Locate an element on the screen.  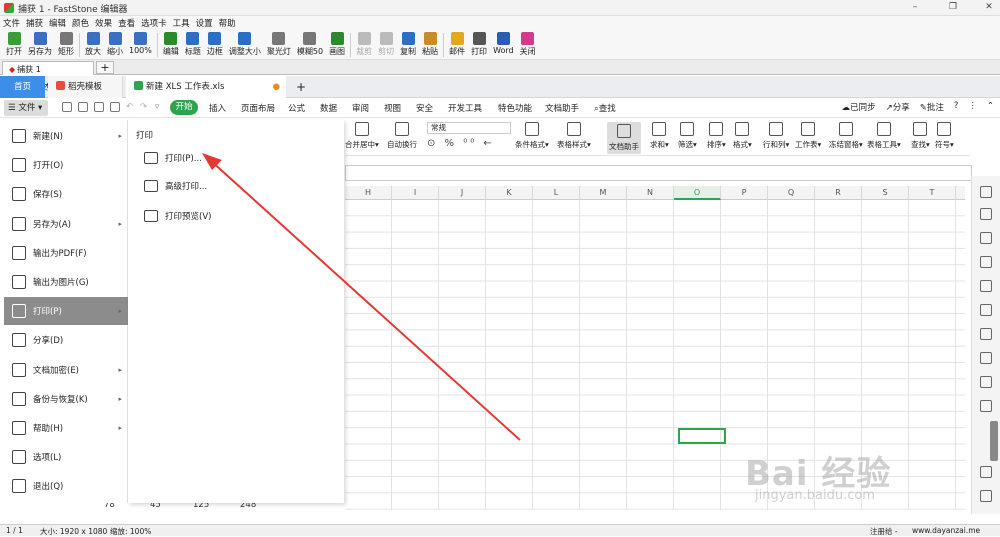
site-link: www.dayanzai.me is located at coordinates (946, 530).